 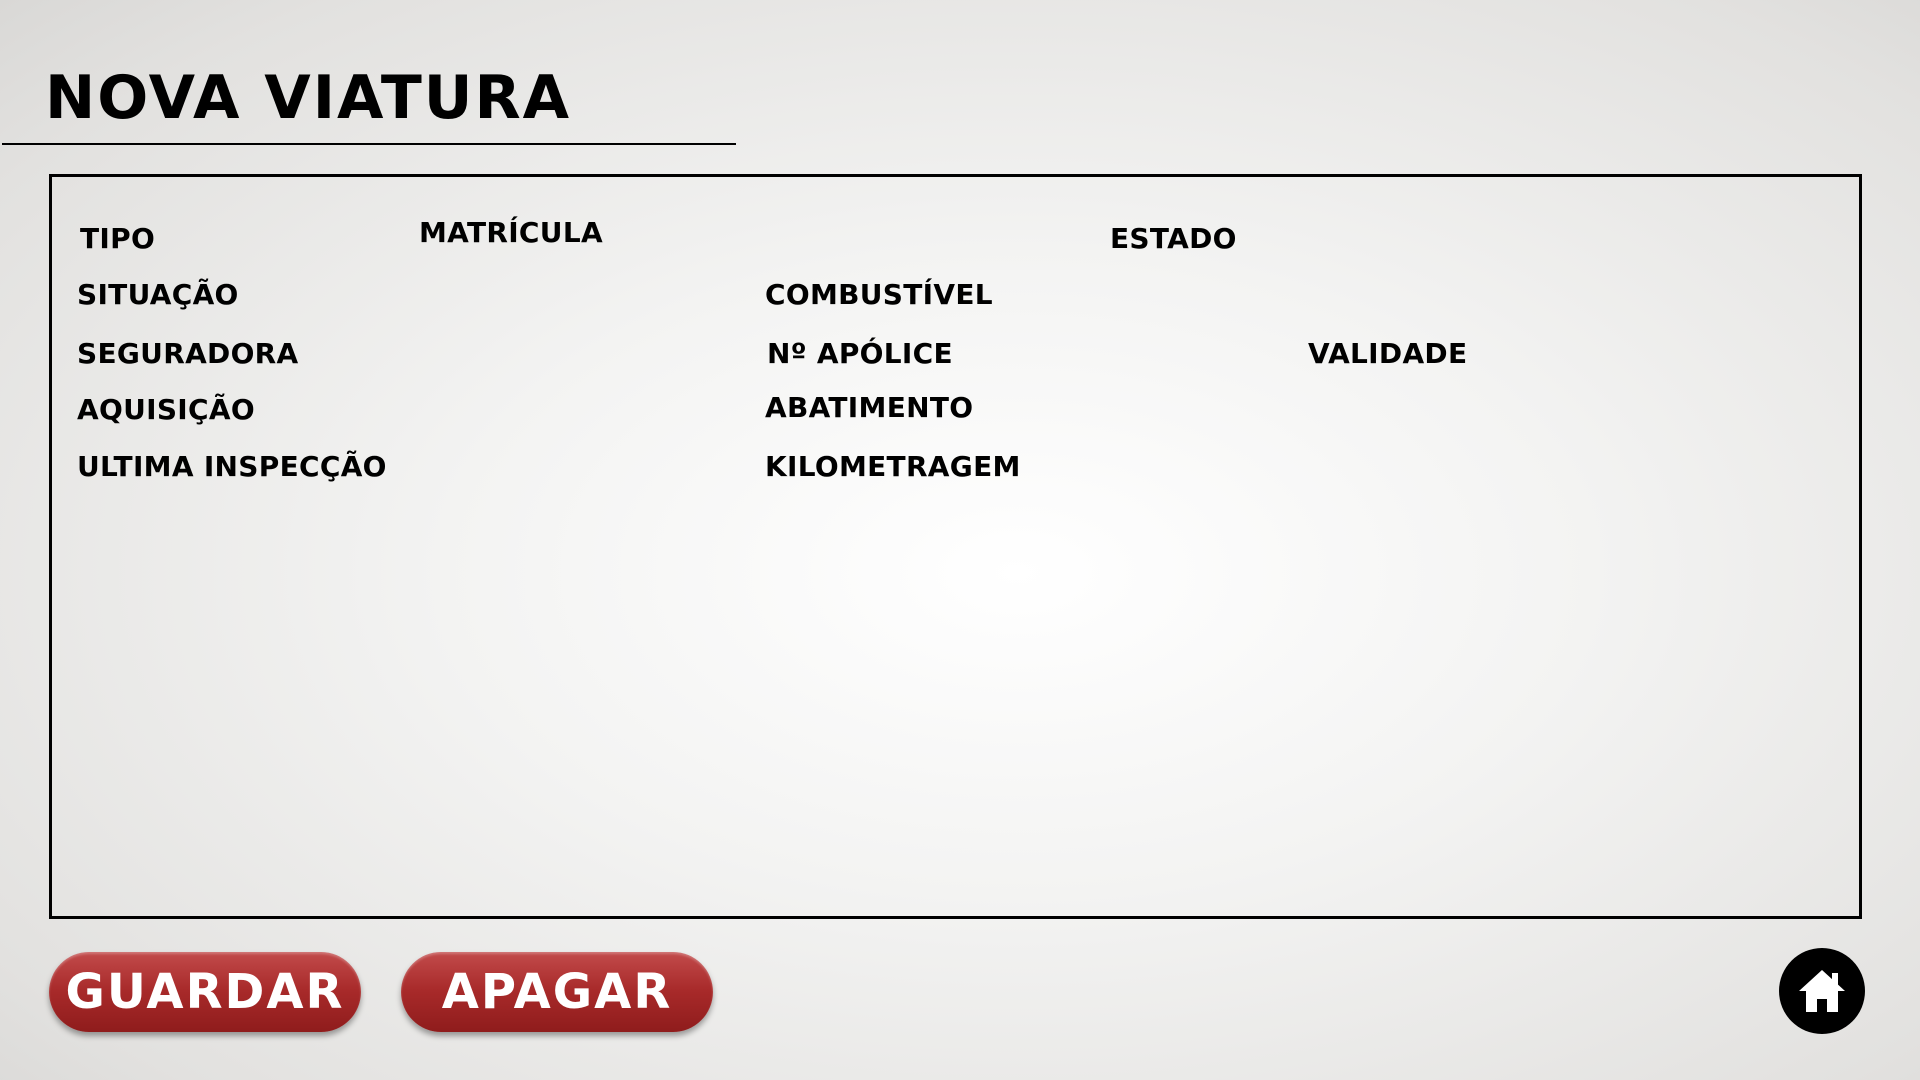 What do you see at coordinates (557, 992) in the screenshot?
I see `delete-button: APAGAR` at bounding box center [557, 992].